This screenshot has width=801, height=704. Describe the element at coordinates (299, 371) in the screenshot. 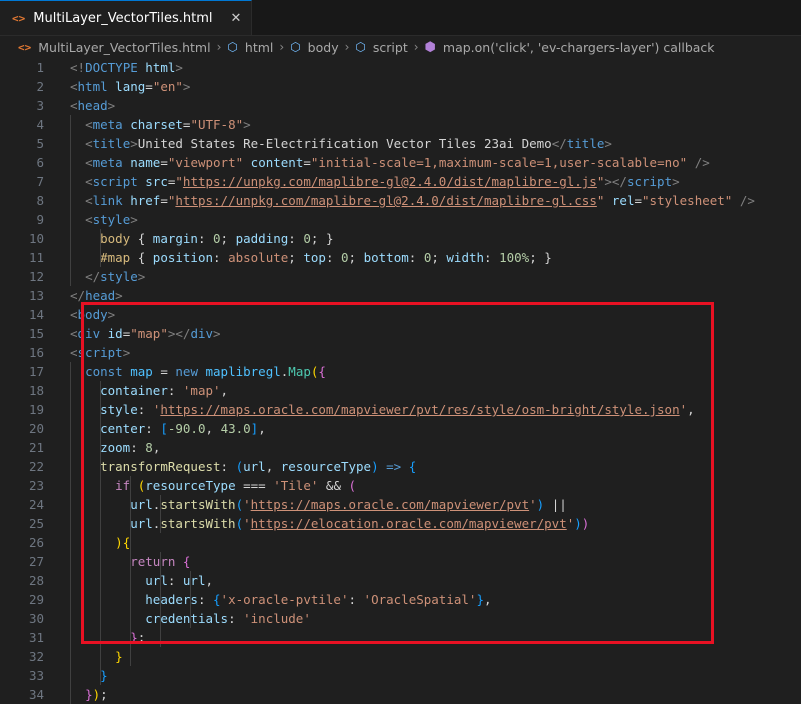

I see `code-token: Map` at that location.